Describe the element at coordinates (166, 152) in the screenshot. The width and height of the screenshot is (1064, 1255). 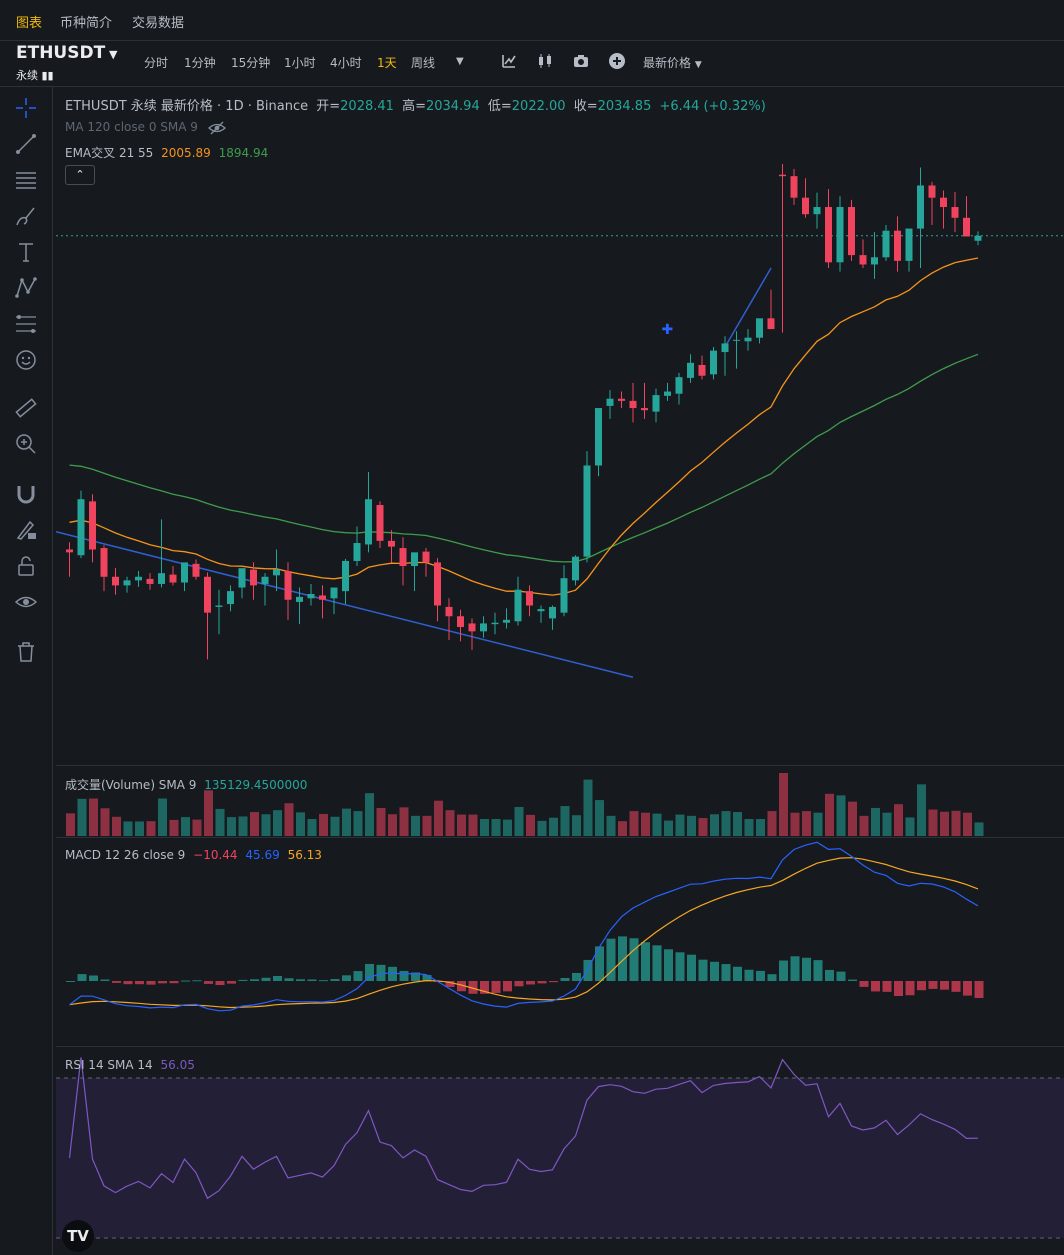
I see `ema-legend: EMA交叉 21 55 2005.89 1894.94` at that location.